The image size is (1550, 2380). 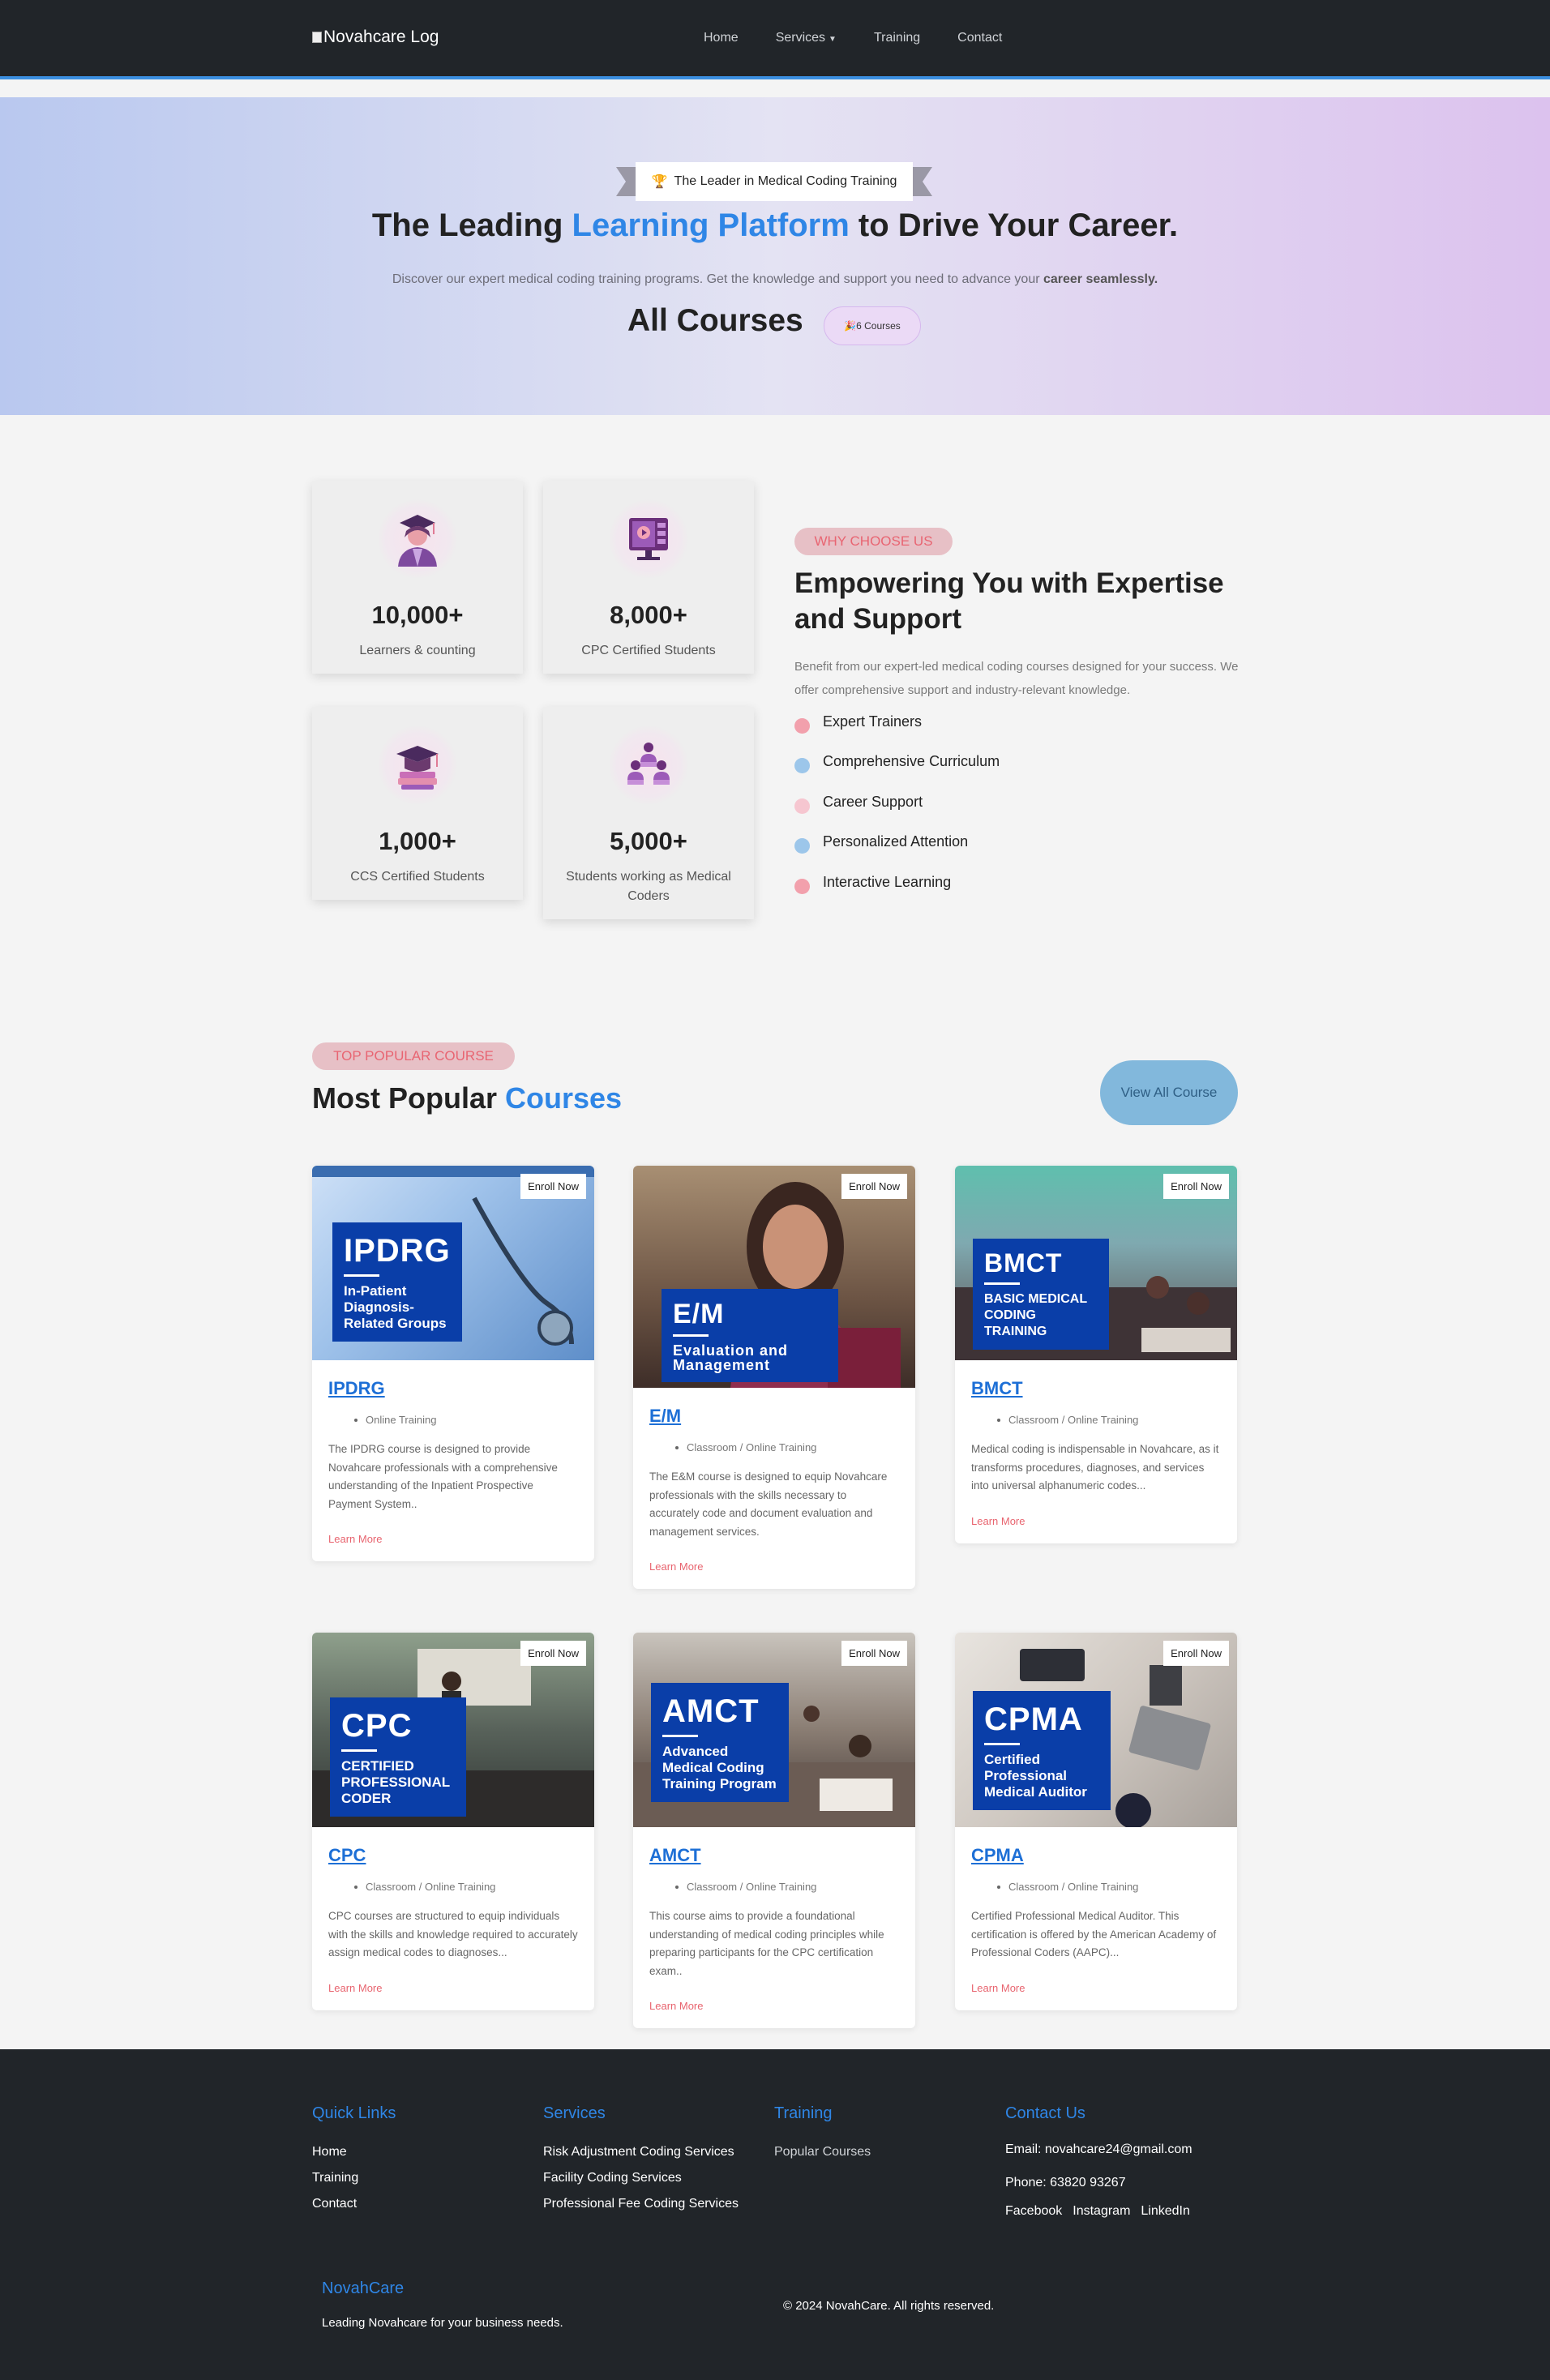 I want to click on stat-label: CCS Certified Students, so click(x=417, y=877).